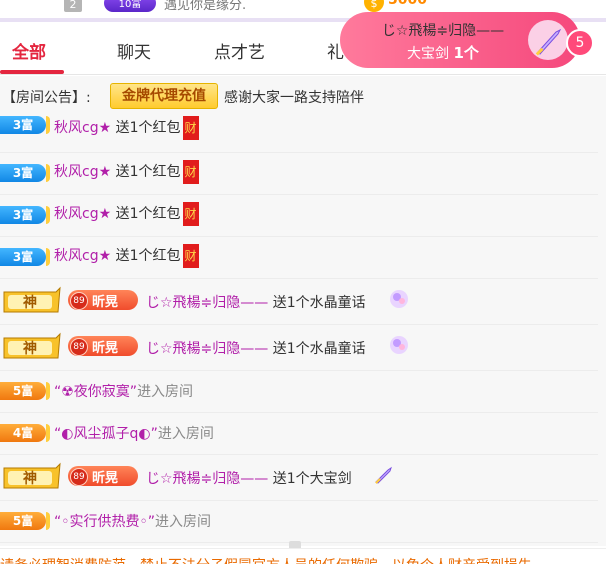  I want to click on top-username: 遇见你是缘分., so click(205, 6).